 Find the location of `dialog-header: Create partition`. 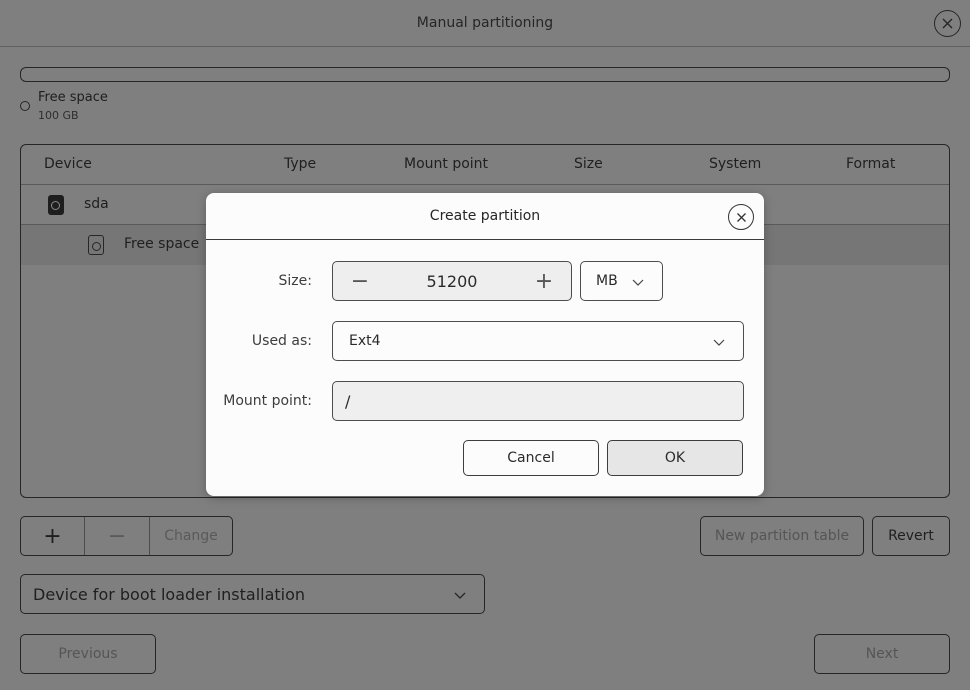

dialog-header: Create partition is located at coordinates (485, 216).